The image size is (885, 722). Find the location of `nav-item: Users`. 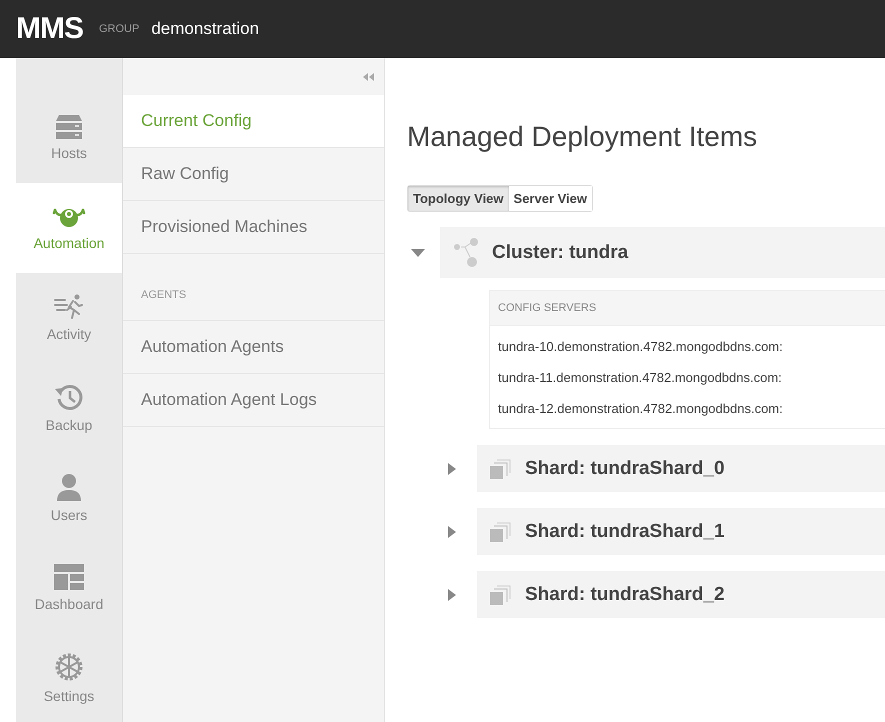

nav-item: Users is located at coordinates (69, 498).